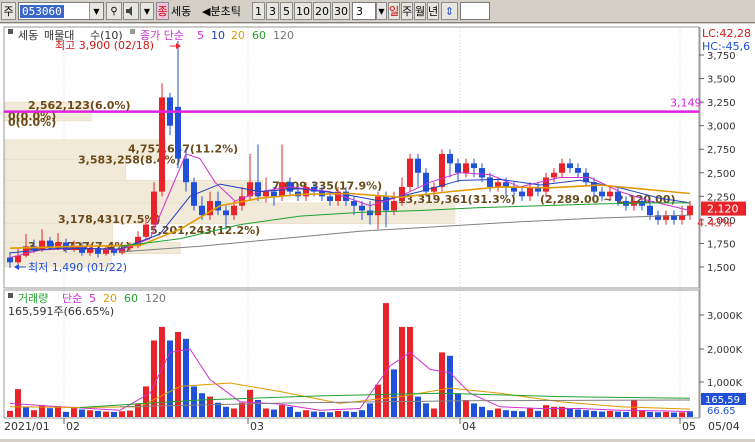 The image size is (755, 442). Describe the element at coordinates (32, 122) in the screenshot. I see `volume-profile-label: 0(0.0%)` at that location.